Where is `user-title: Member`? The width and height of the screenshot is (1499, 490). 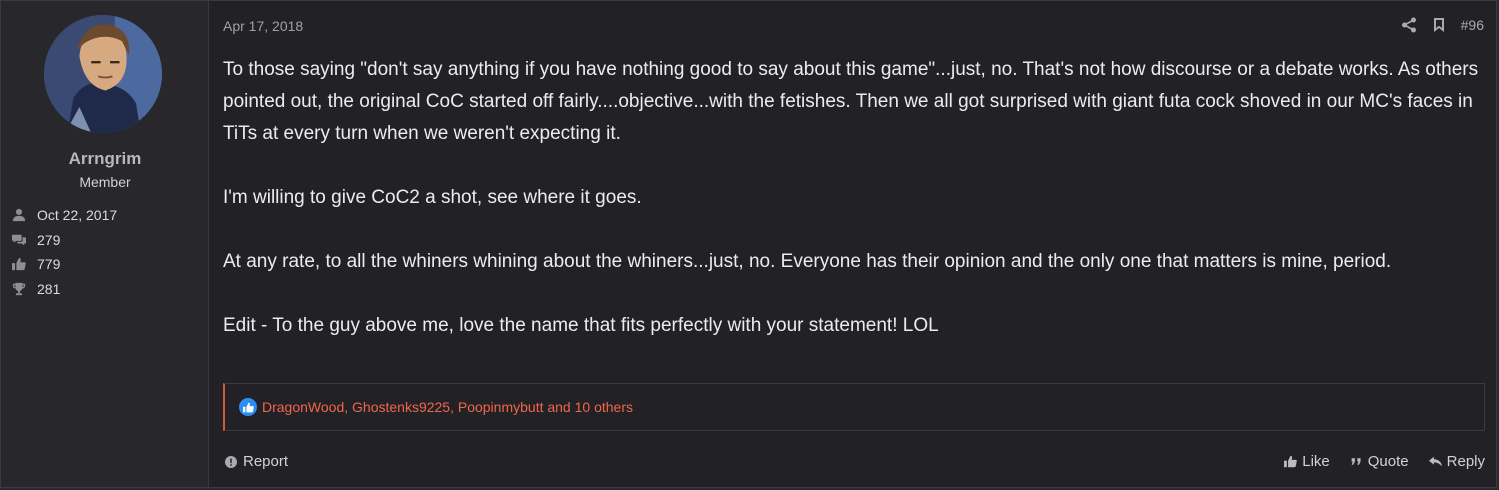 user-title: Member is located at coordinates (105, 182).